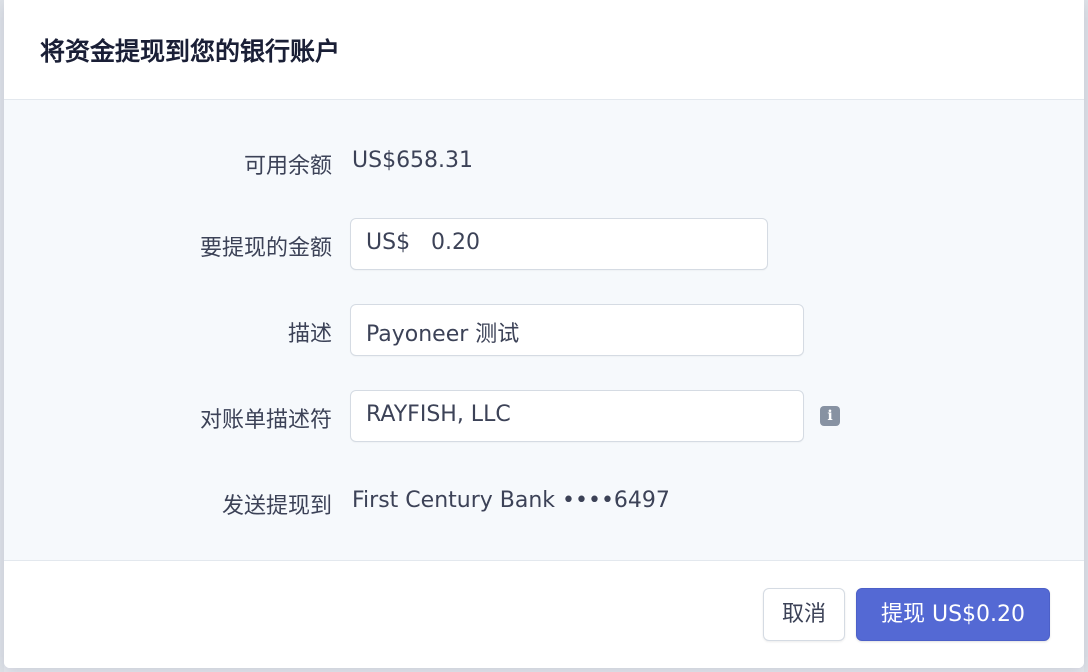 The height and width of the screenshot is (672, 1088). I want to click on submit-payout-button: 提现 US$0.20, so click(953, 614).